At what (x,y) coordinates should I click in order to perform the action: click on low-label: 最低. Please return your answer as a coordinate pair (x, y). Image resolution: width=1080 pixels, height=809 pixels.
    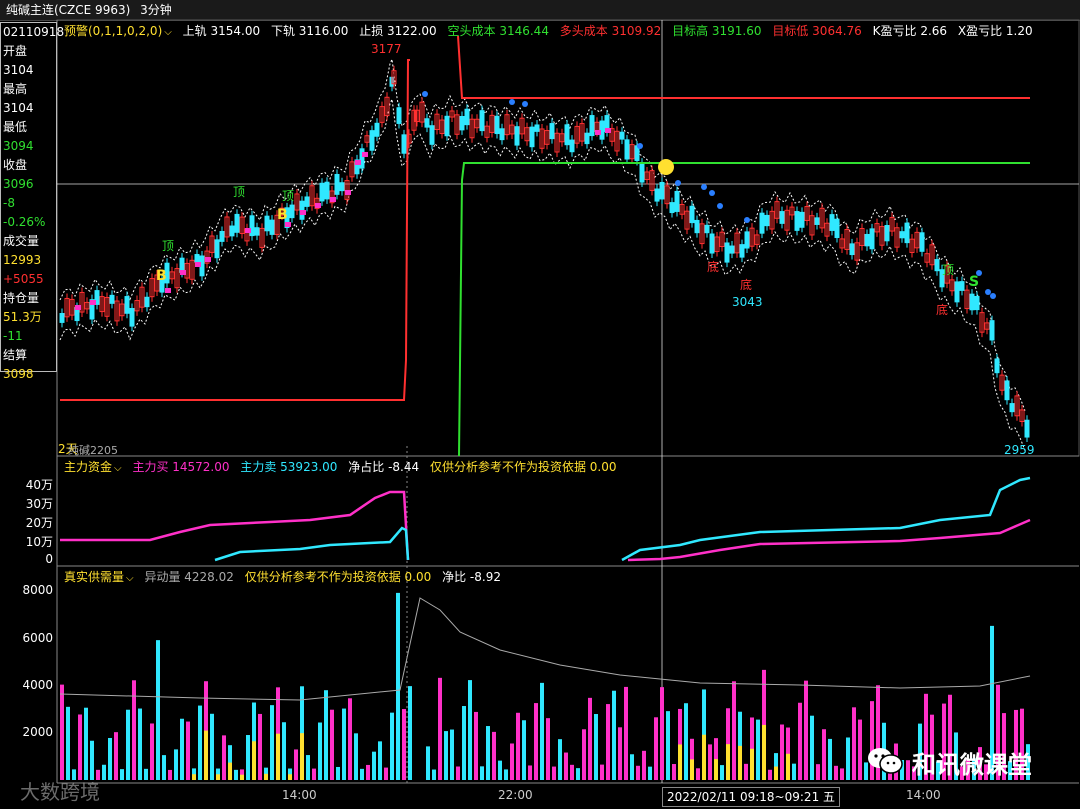
    Looking at the image, I should click on (15, 127).